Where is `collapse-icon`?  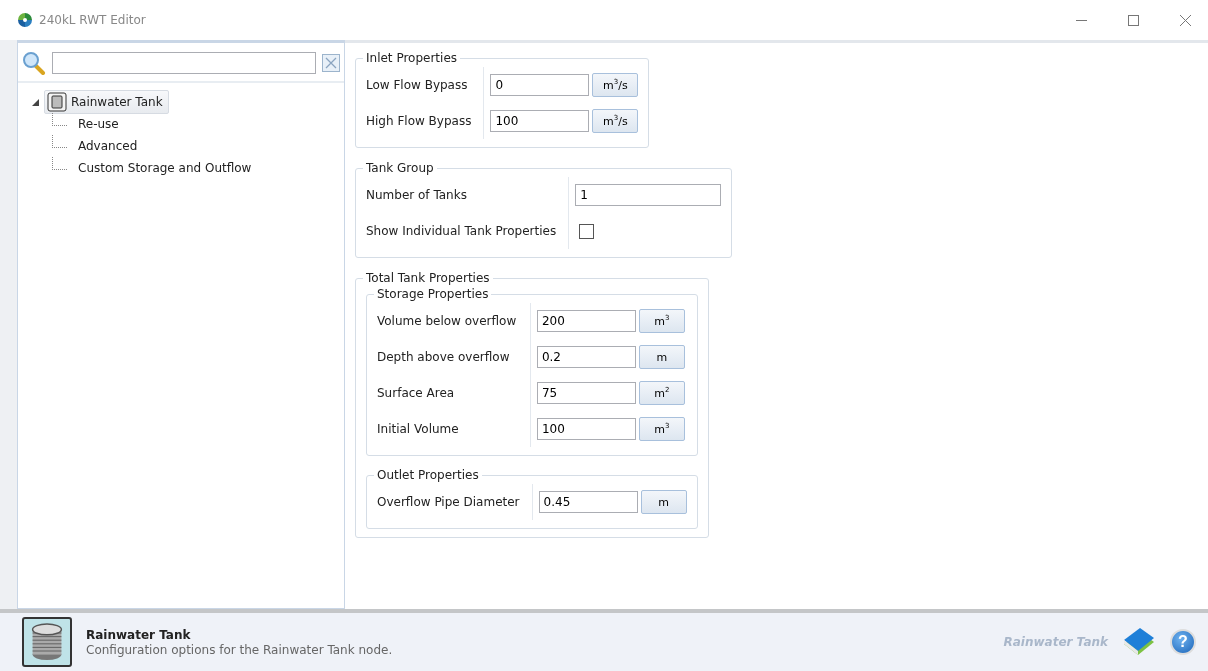 collapse-icon is located at coordinates (35, 102).